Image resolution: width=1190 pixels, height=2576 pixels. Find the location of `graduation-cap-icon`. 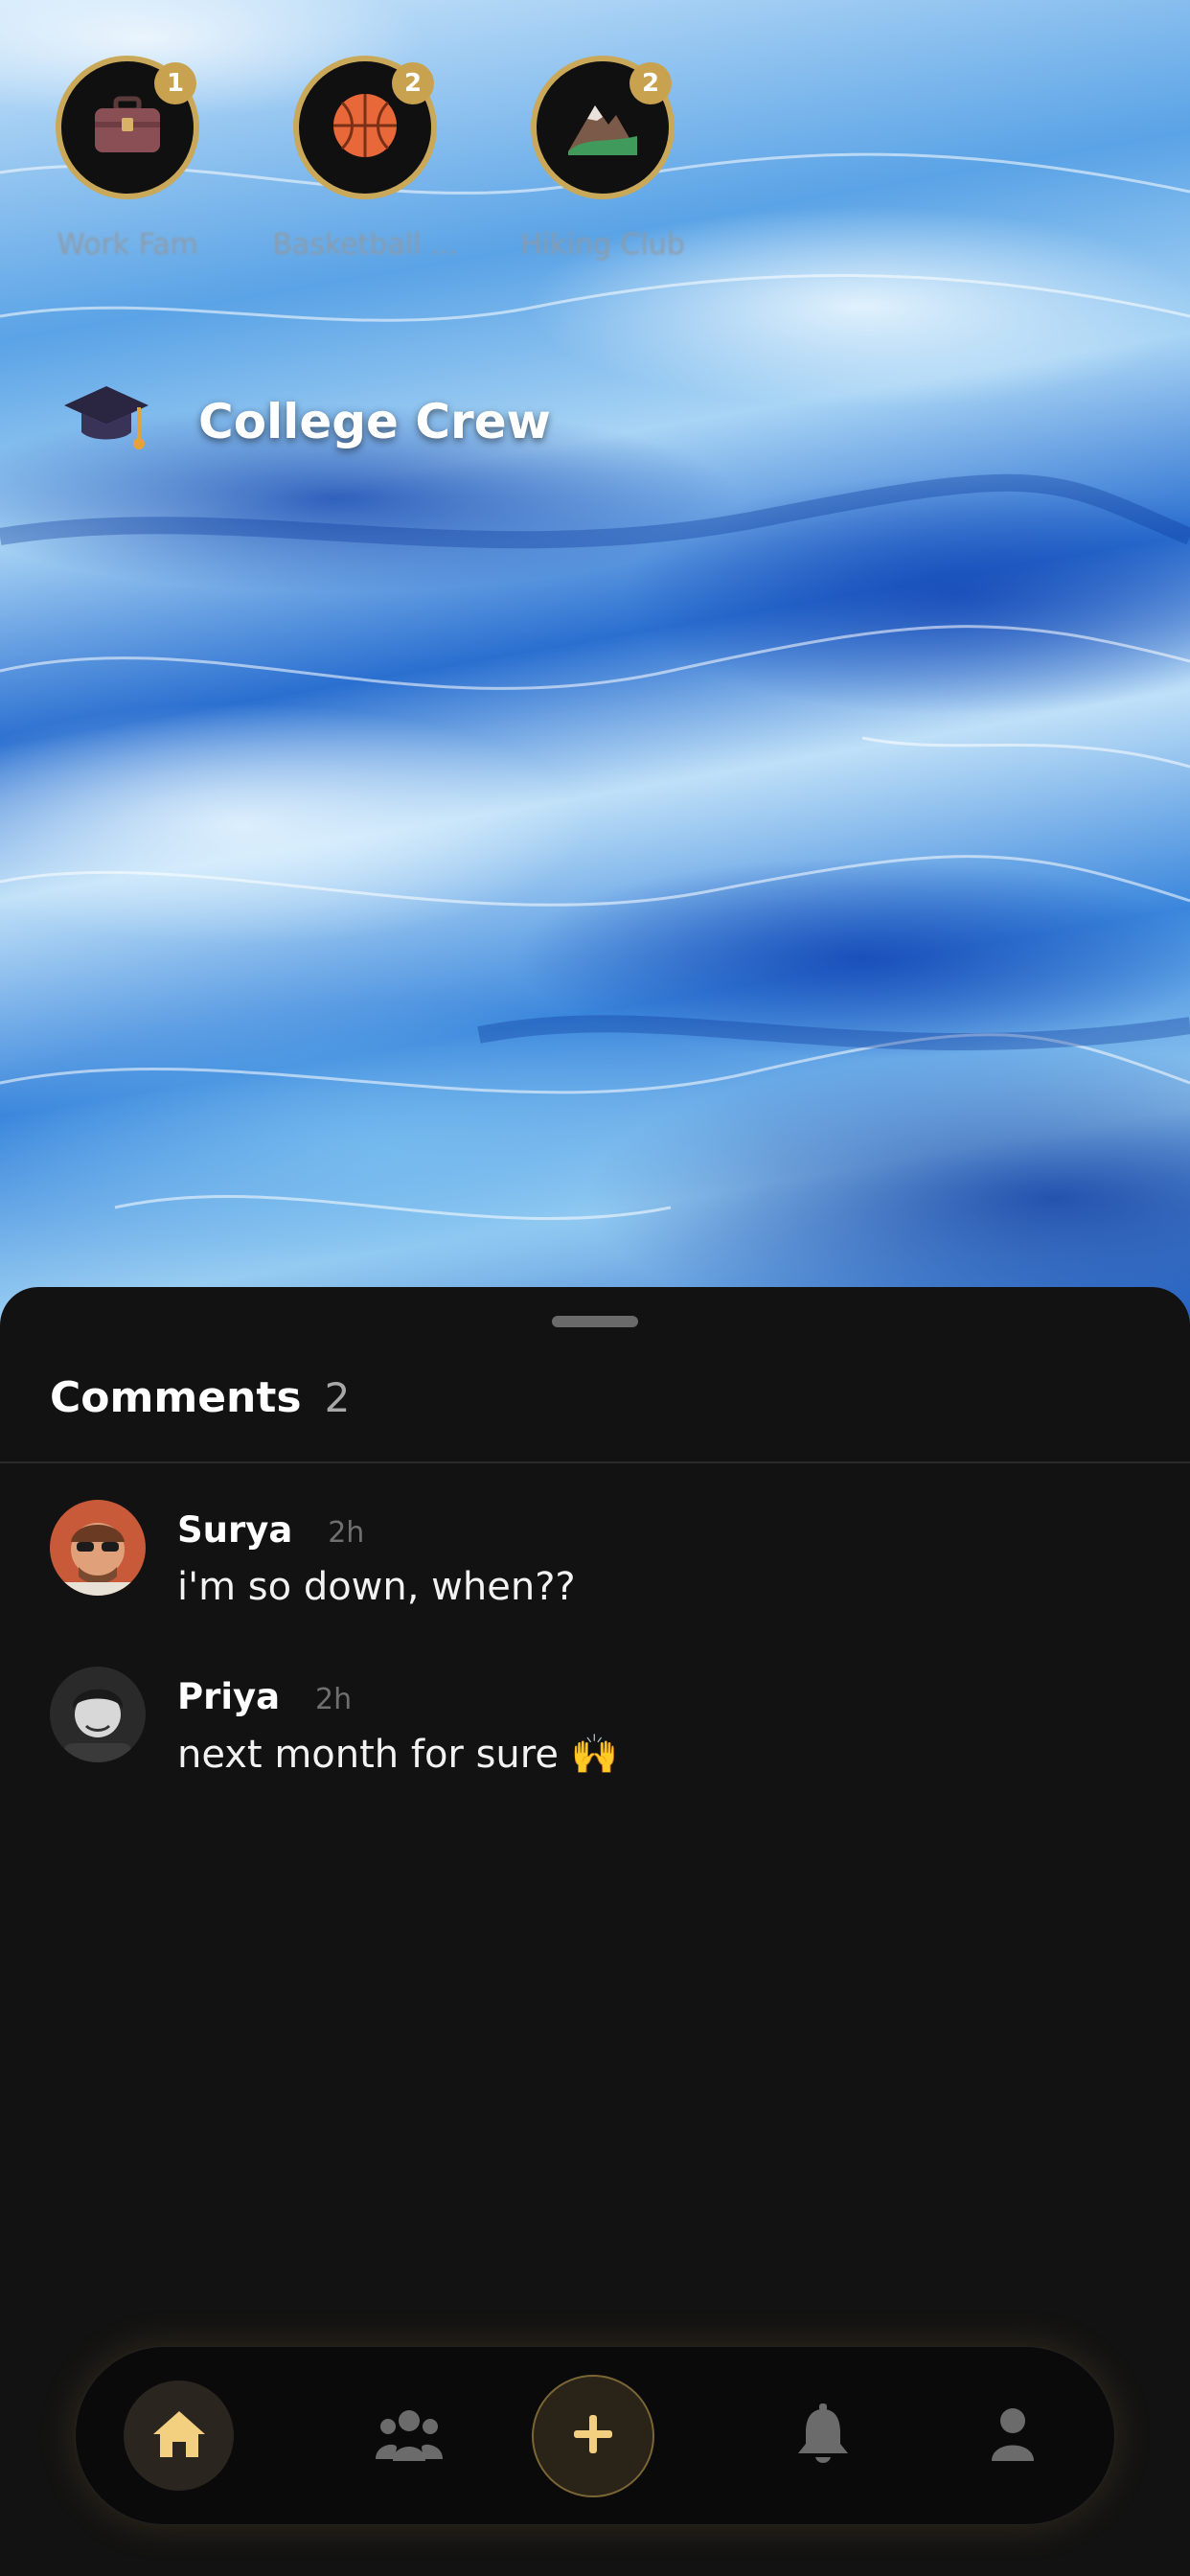

graduation-cap-icon is located at coordinates (106, 421).